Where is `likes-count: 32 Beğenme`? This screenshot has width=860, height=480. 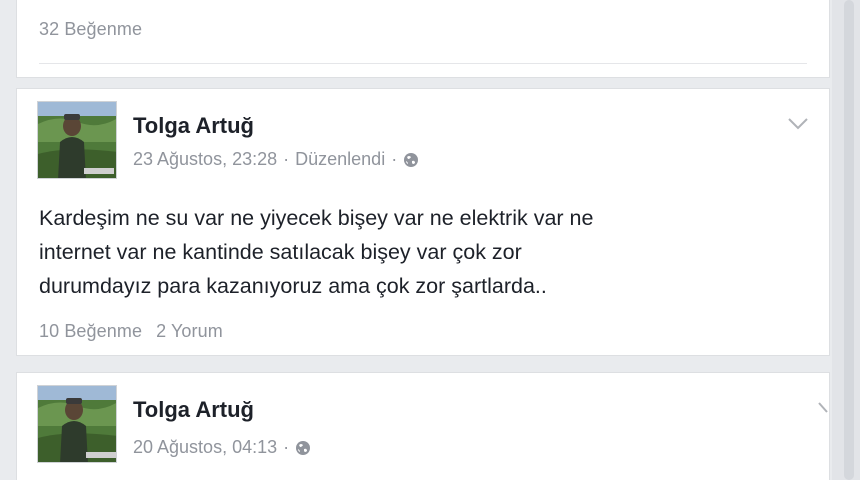
likes-count: 32 Beğenme is located at coordinates (90, 29).